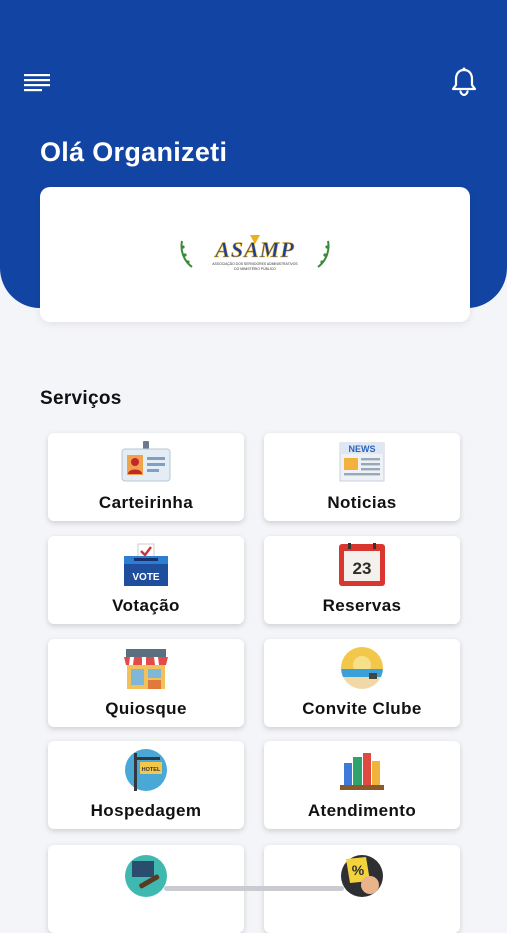 This screenshot has width=507, height=933. Describe the element at coordinates (146, 564) in the screenshot. I see `ballot-box-icon: VOTE` at that location.